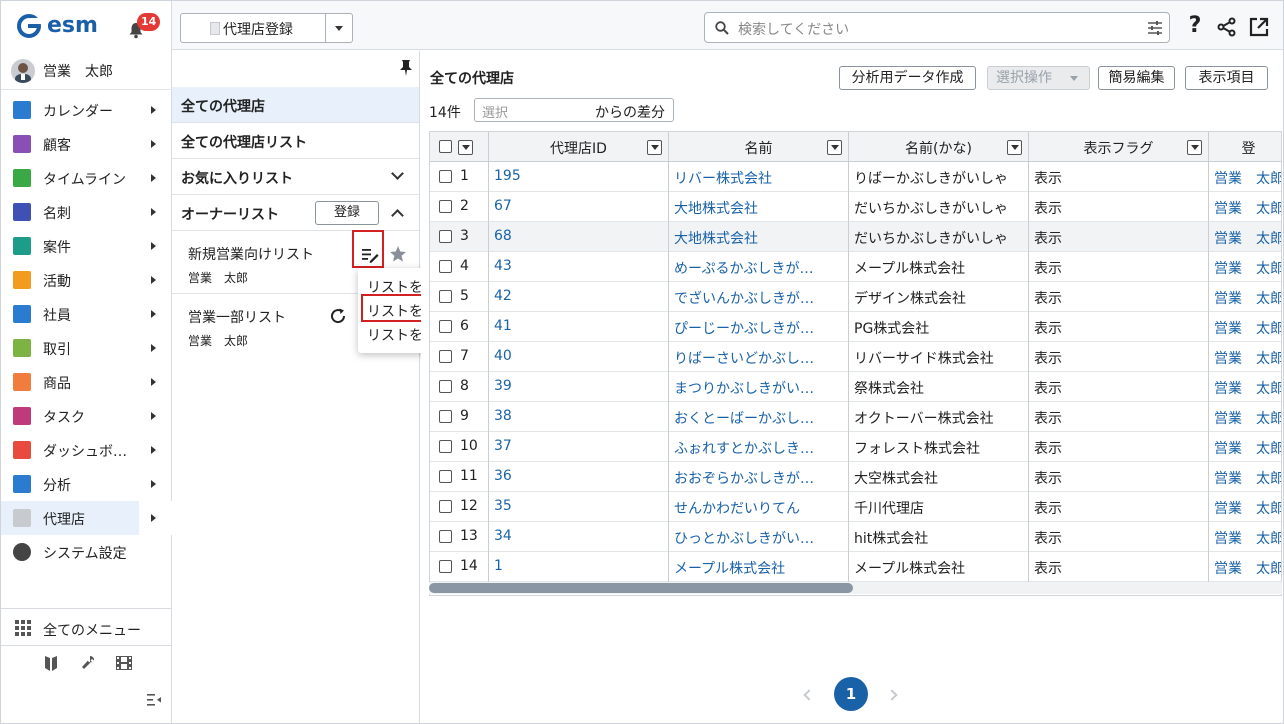 The image size is (1284, 724). Describe the element at coordinates (495, 111) in the screenshot. I see `diff-select-input: 選択` at that location.